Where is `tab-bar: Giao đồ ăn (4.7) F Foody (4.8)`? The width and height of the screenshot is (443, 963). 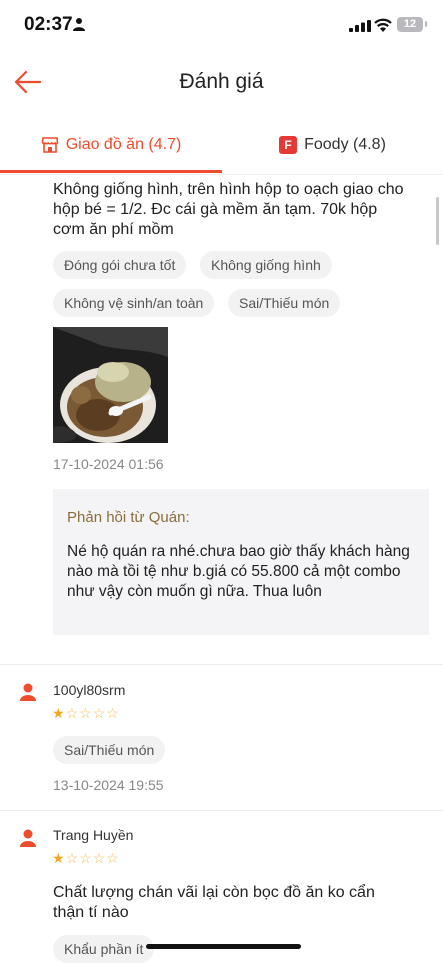
tab-bar: Giao đồ ăn (4.7) F Foody (4.8) is located at coordinates (221, 146).